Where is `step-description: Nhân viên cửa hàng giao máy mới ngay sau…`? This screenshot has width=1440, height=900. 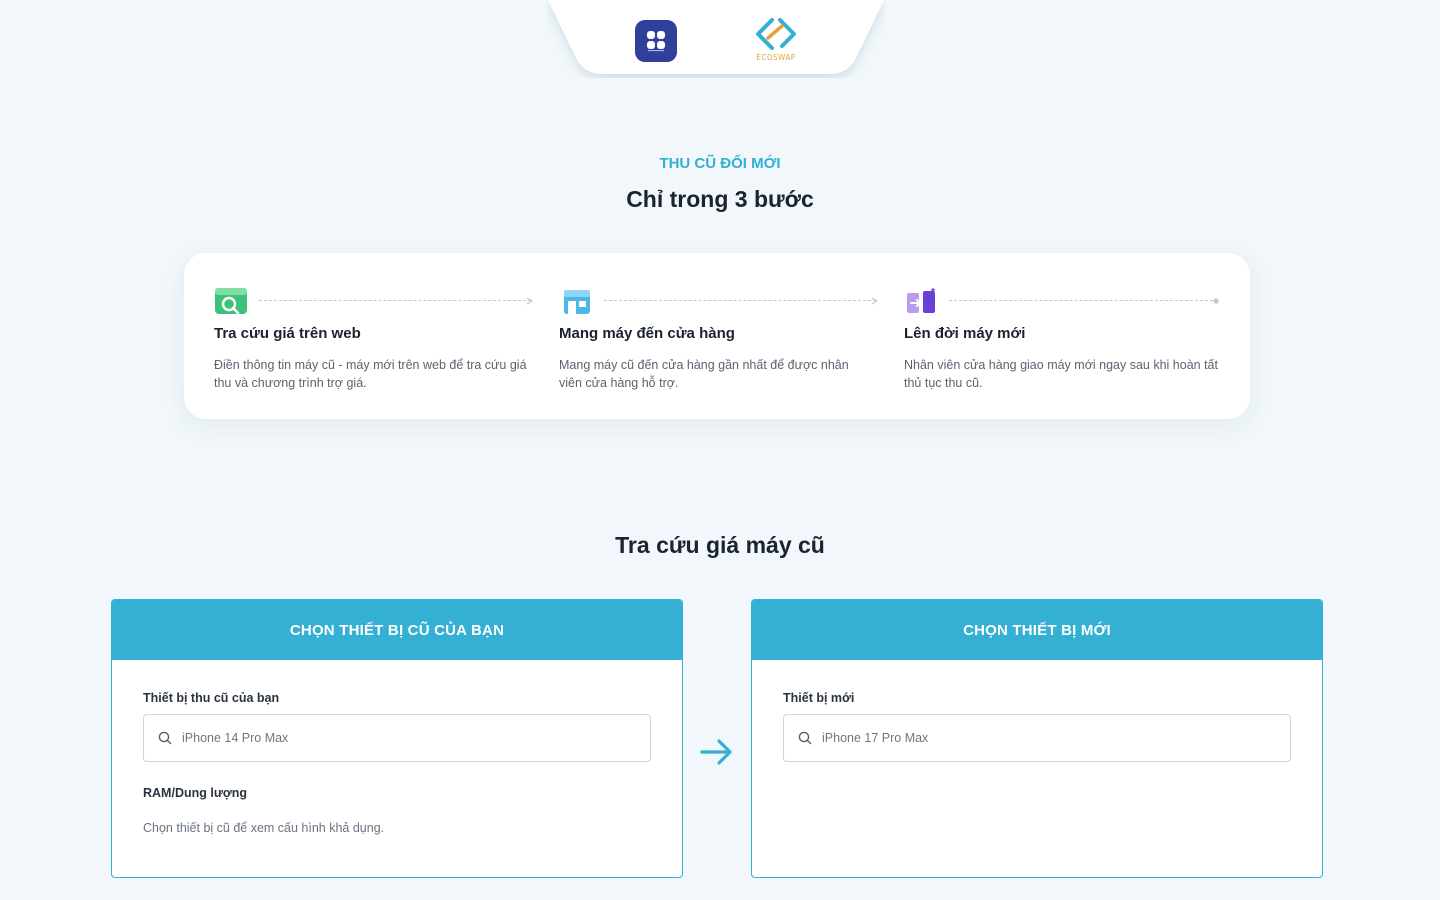
step-description: Nhân viên cửa hàng giao máy mới ngay sau… is located at coordinates (1061, 374).